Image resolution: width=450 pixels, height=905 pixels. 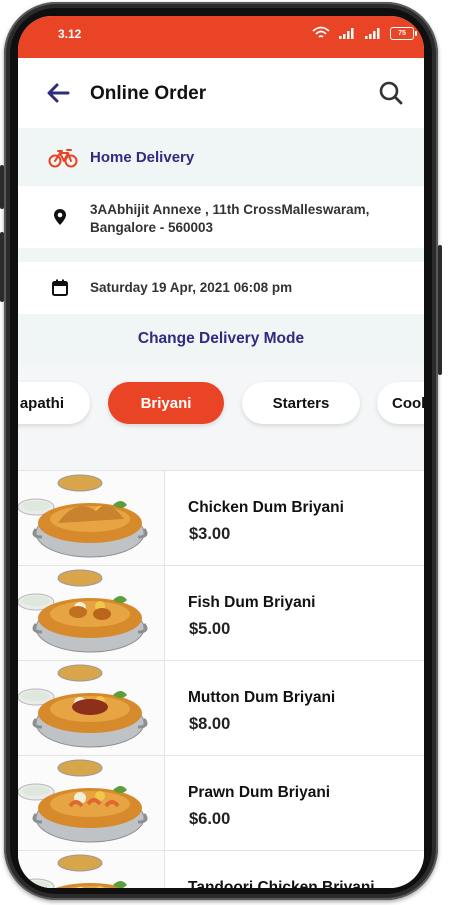 I want to click on status-bar: 3.12 75, so click(x=221, y=37).